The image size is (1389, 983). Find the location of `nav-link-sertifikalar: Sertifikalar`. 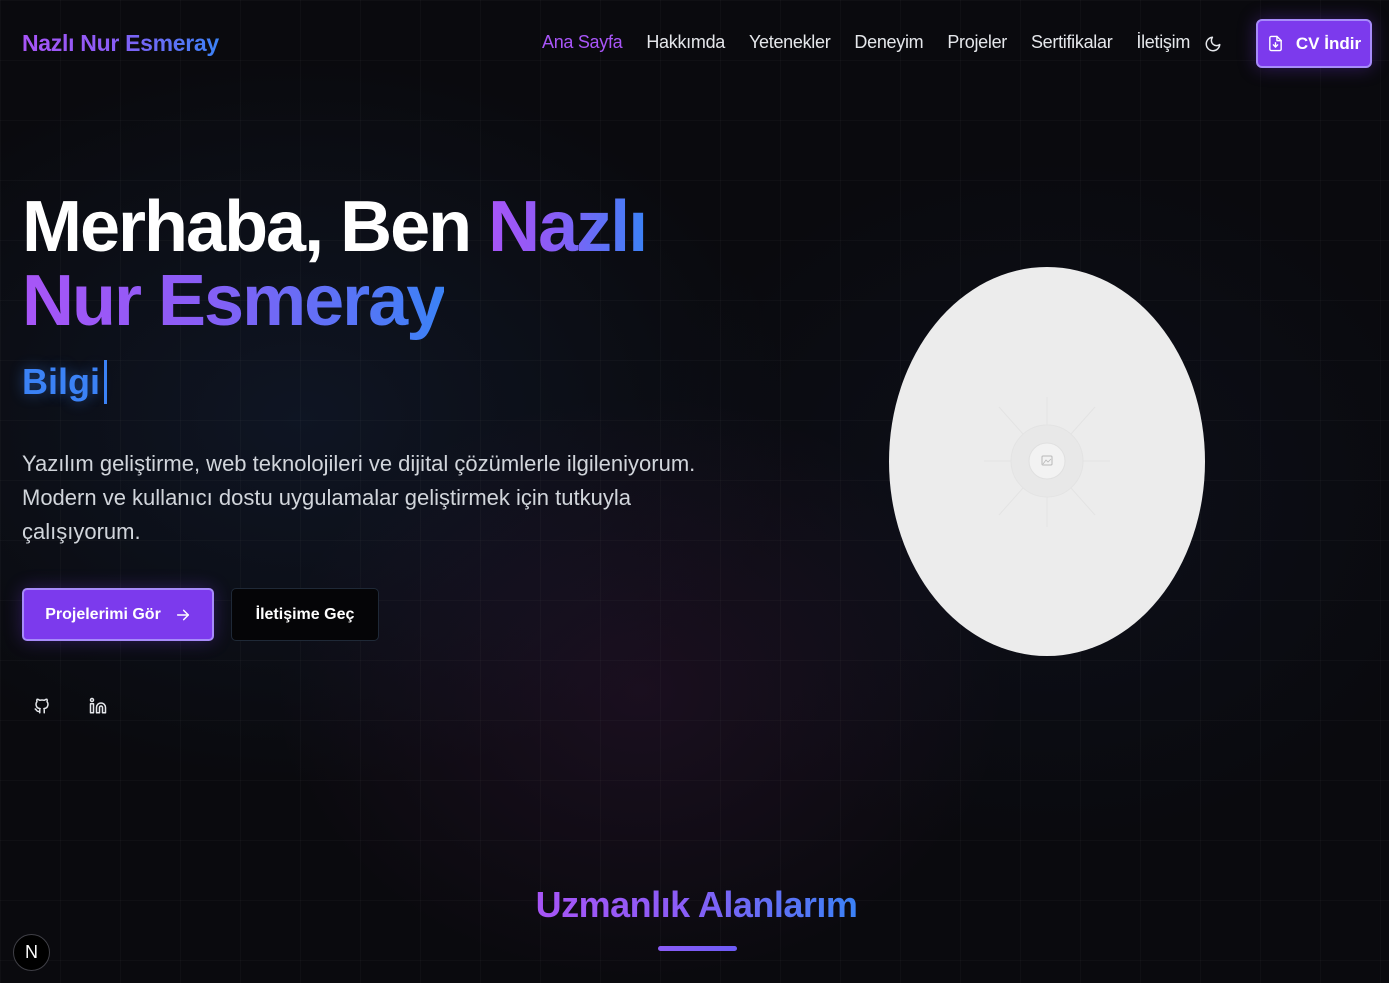

nav-link-sertifikalar: Sertifikalar is located at coordinates (1072, 42).